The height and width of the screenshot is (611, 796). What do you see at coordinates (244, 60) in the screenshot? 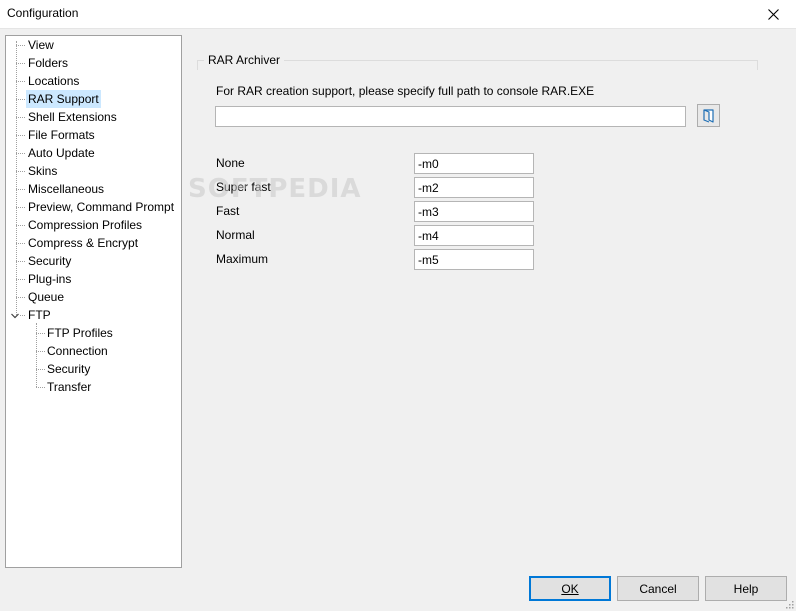
I see `rar-group-title: RAR Archiver` at bounding box center [244, 60].